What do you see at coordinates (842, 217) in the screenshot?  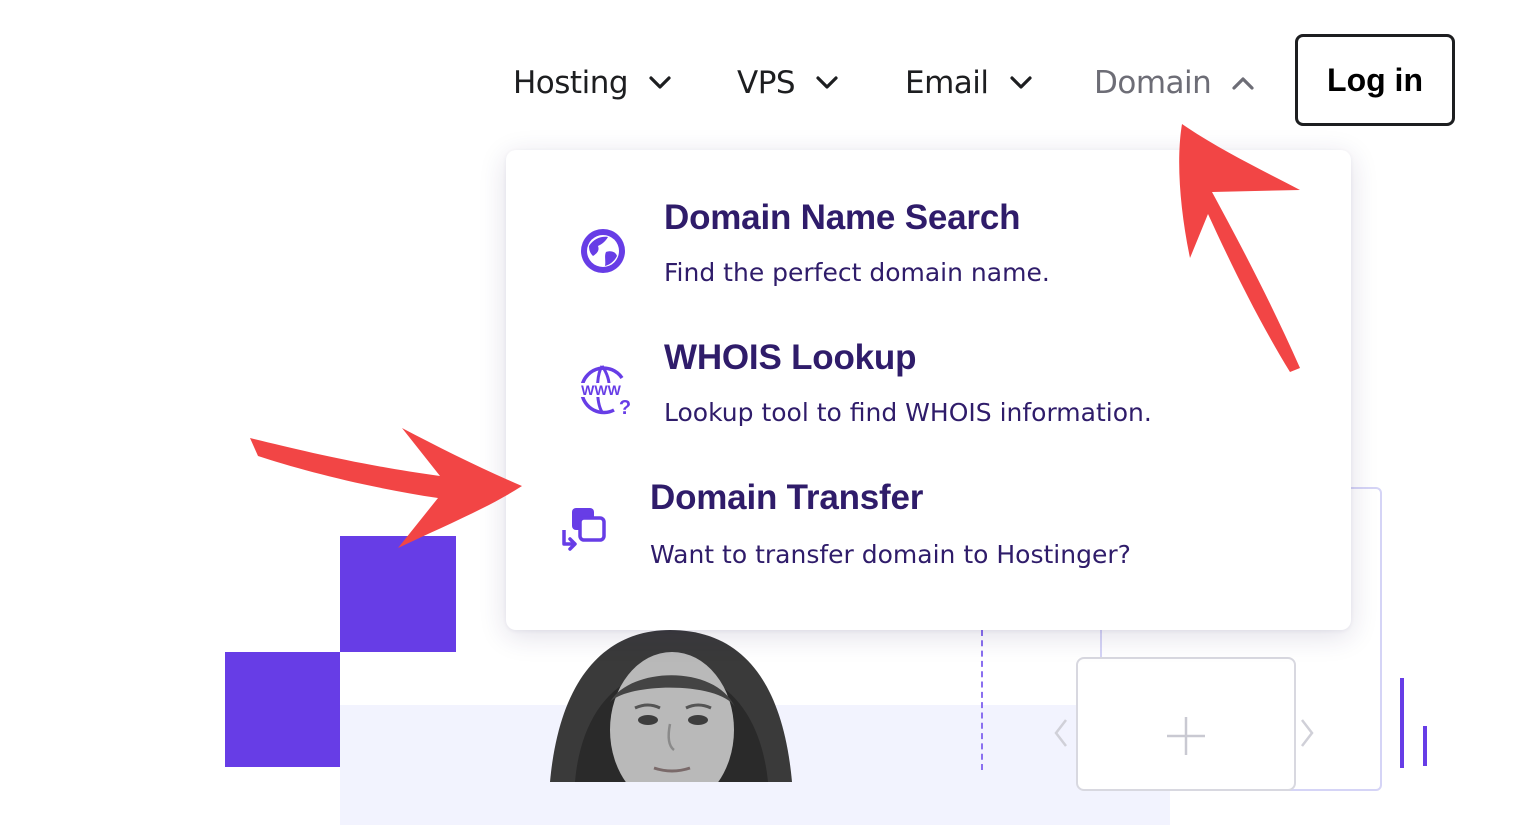 I see `menu-item-title: Domain Name Search` at bounding box center [842, 217].